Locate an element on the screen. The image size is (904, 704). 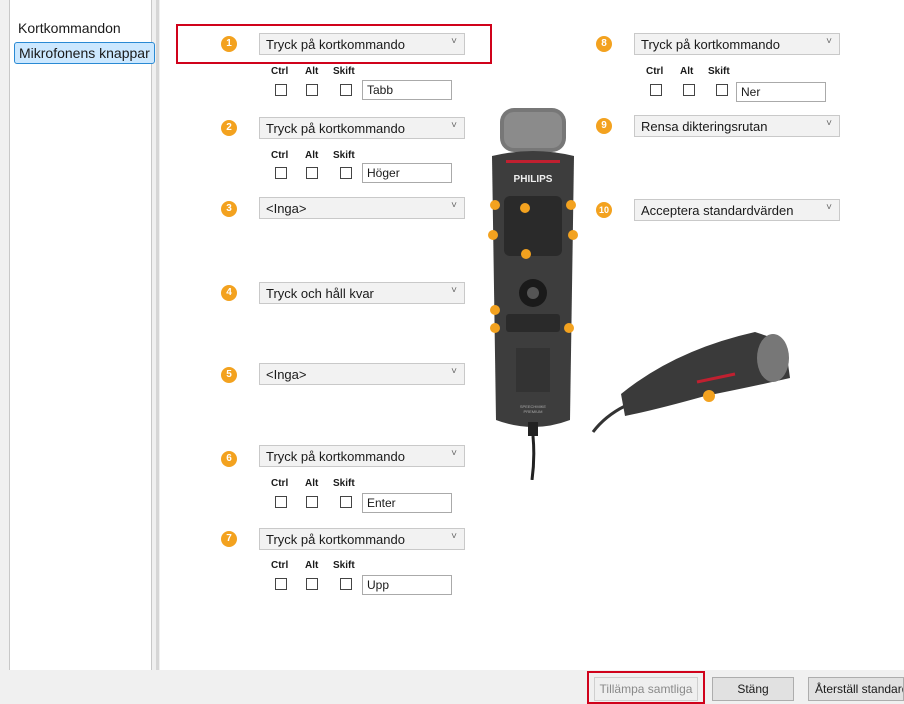
badge-6: 6 is located at coordinates (229, 459).